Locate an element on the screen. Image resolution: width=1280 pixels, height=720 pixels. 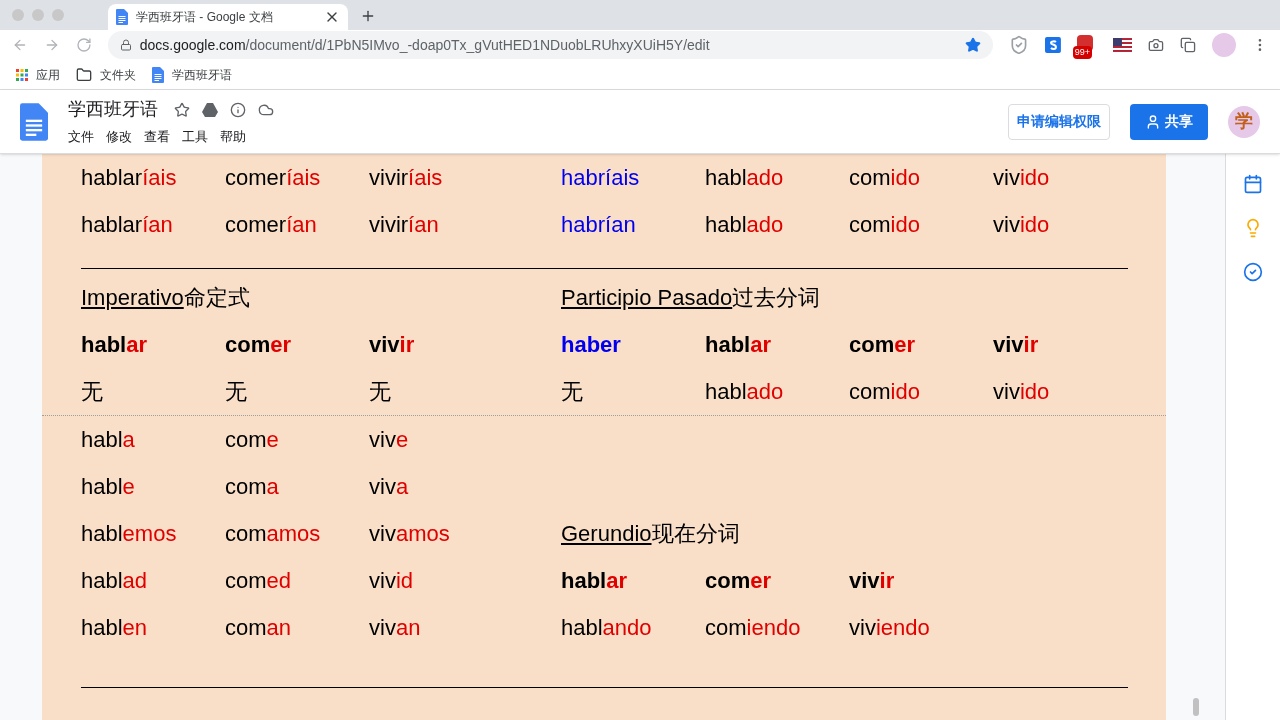
conjugation-word: comamos is located at coordinates (273, 533).